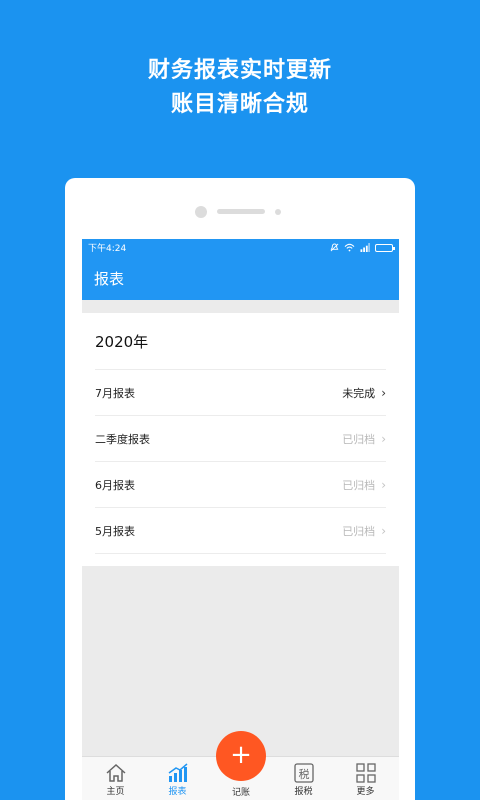 The width and height of the screenshot is (480, 800). I want to click on status-bar: 下午4:24, so click(240, 247).